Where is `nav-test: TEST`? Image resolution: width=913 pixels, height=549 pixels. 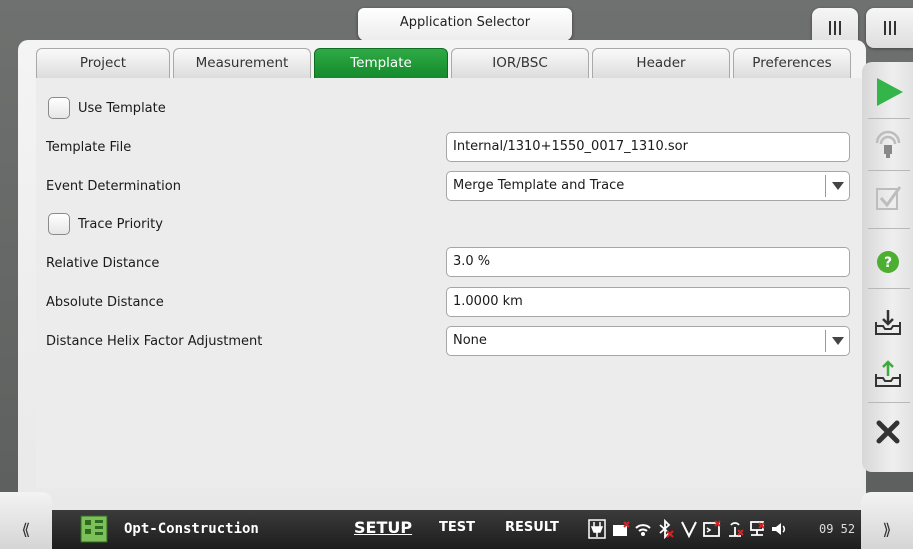
nav-test: TEST is located at coordinates (457, 527).